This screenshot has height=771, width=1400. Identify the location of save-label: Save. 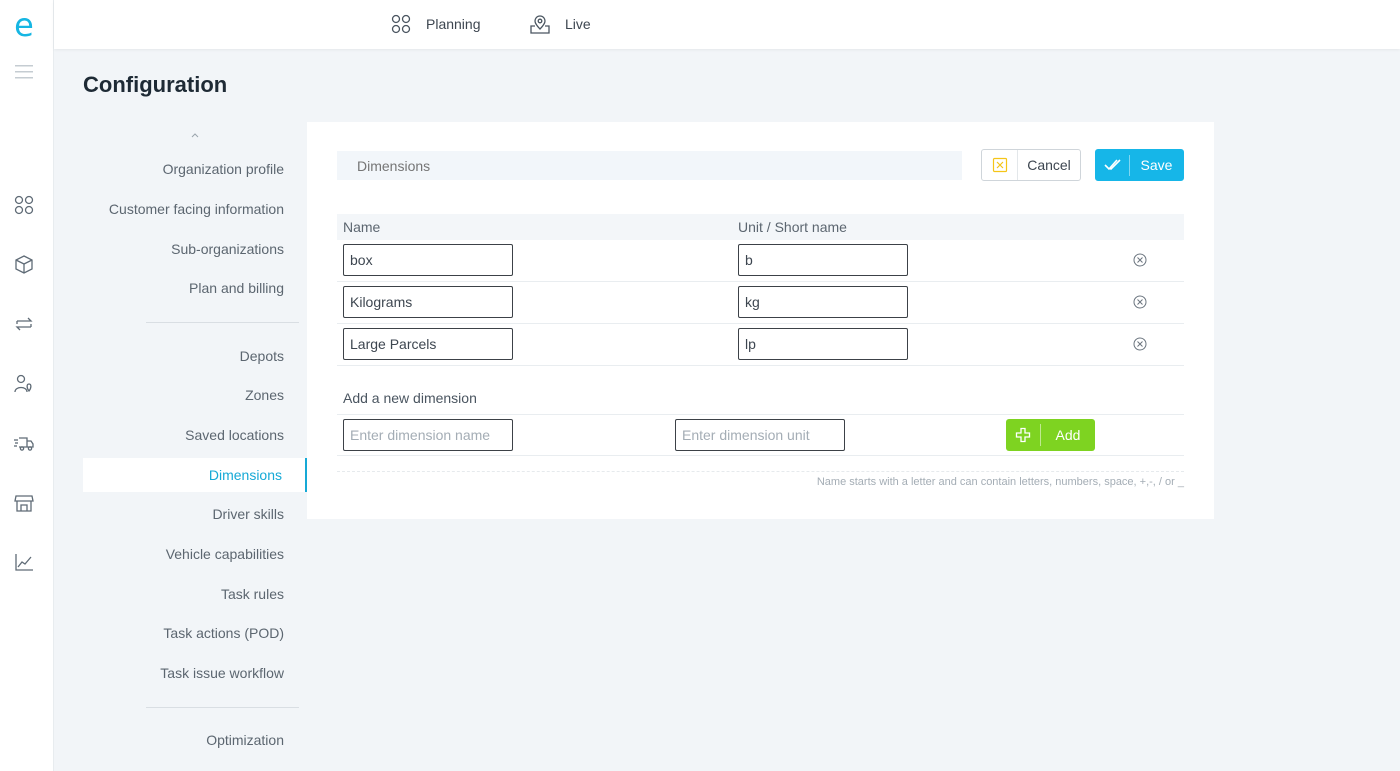
(1156, 165).